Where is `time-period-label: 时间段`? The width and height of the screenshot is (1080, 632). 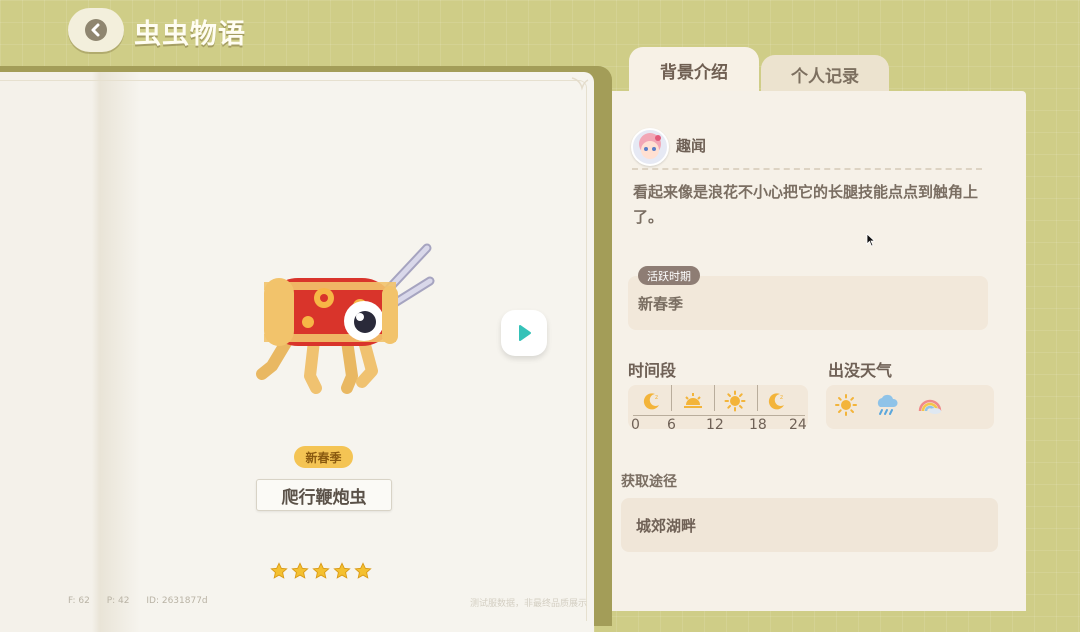
time-period-label: 时间段 is located at coordinates (652, 370).